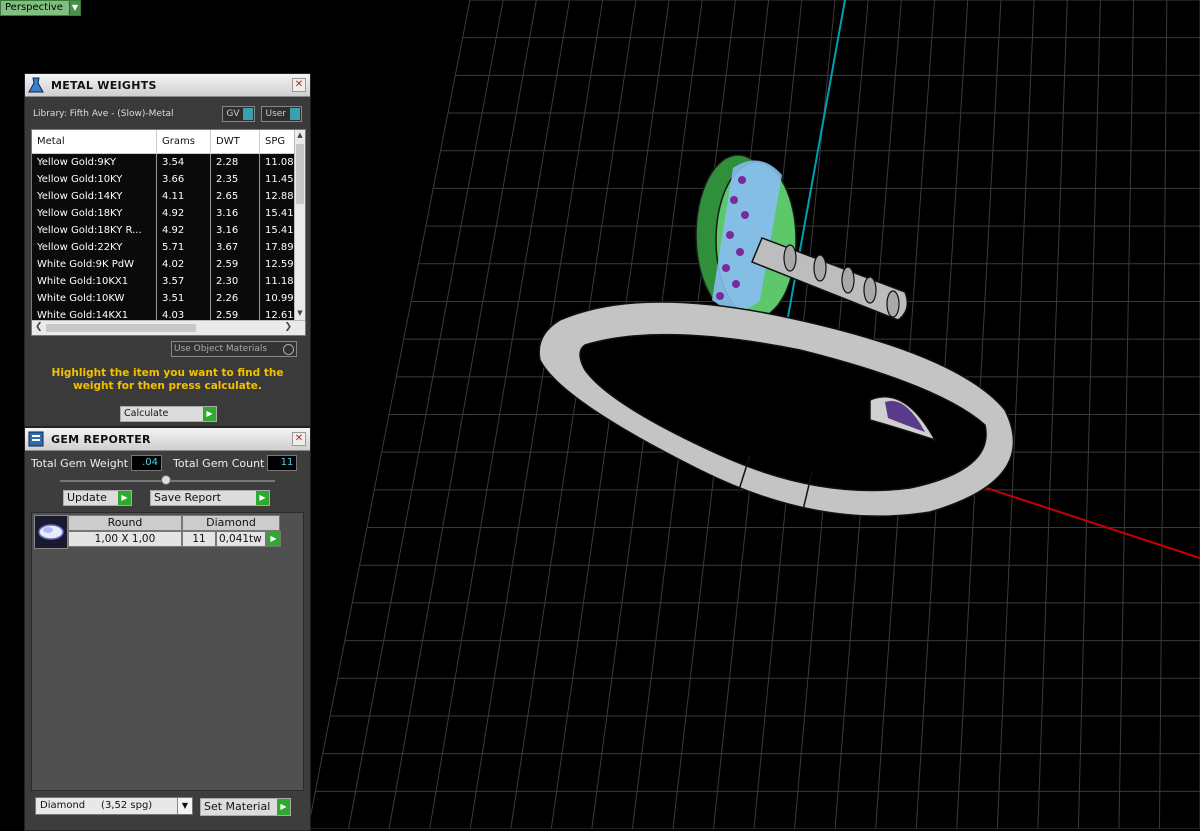  What do you see at coordinates (183, 230) in the screenshot?
I see `grams-cell: 4.92` at bounding box center [183, 230].